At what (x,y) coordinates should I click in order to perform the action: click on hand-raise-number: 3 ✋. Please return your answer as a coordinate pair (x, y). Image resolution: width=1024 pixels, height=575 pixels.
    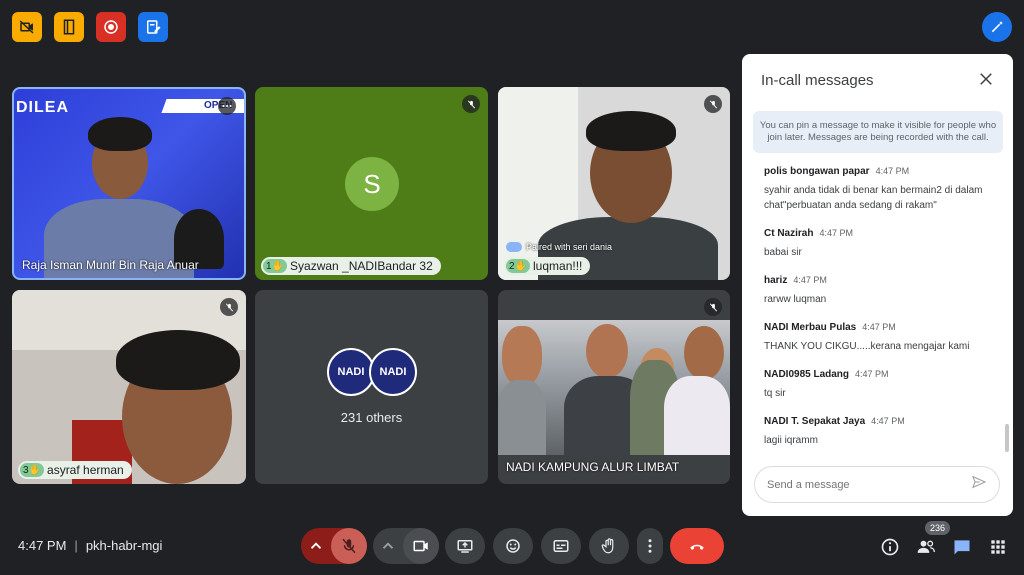
    Looking at the image, I should click on (32, 470).